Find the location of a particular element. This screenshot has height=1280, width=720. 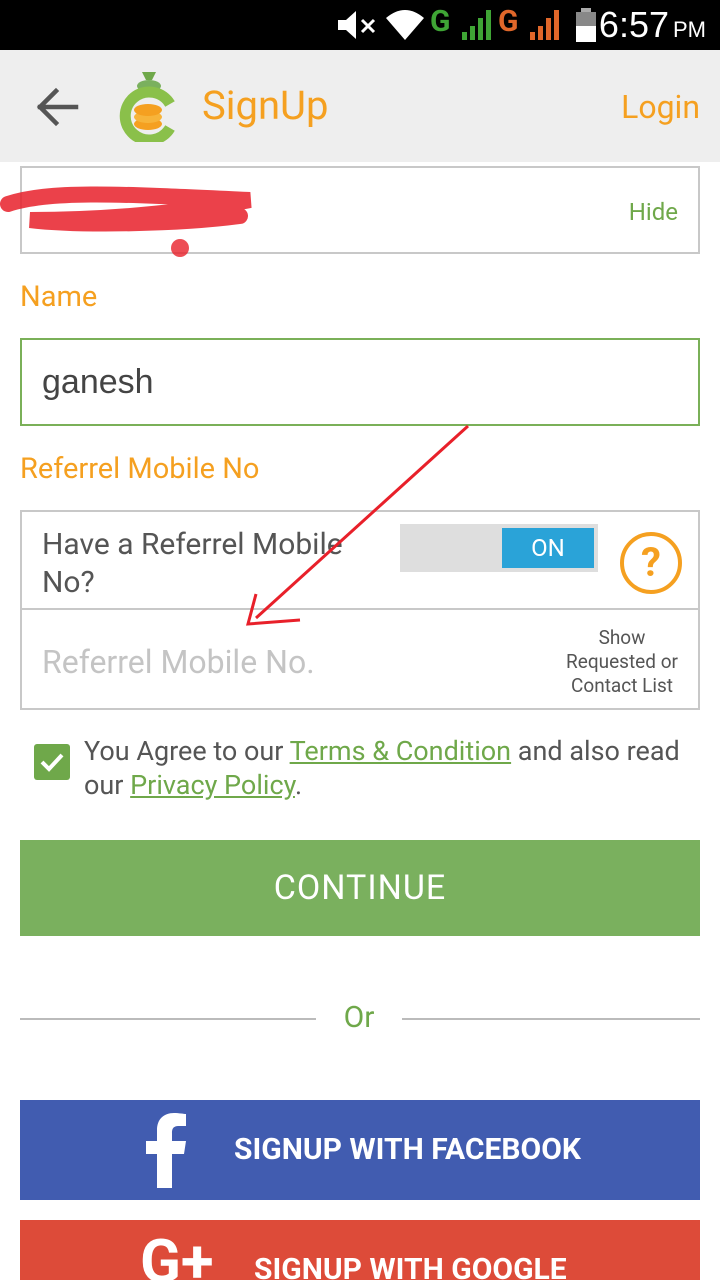

referral-mobile-input: Referrel Mobile No. is located at coordinates (292, 662).